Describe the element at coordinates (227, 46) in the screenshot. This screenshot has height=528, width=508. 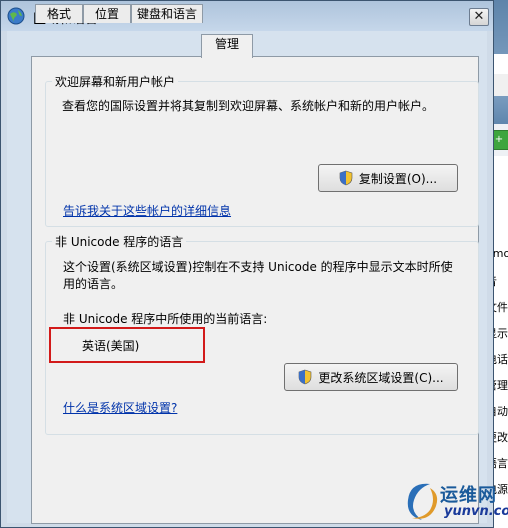
I see `tab-administrative: 管理` at that location.